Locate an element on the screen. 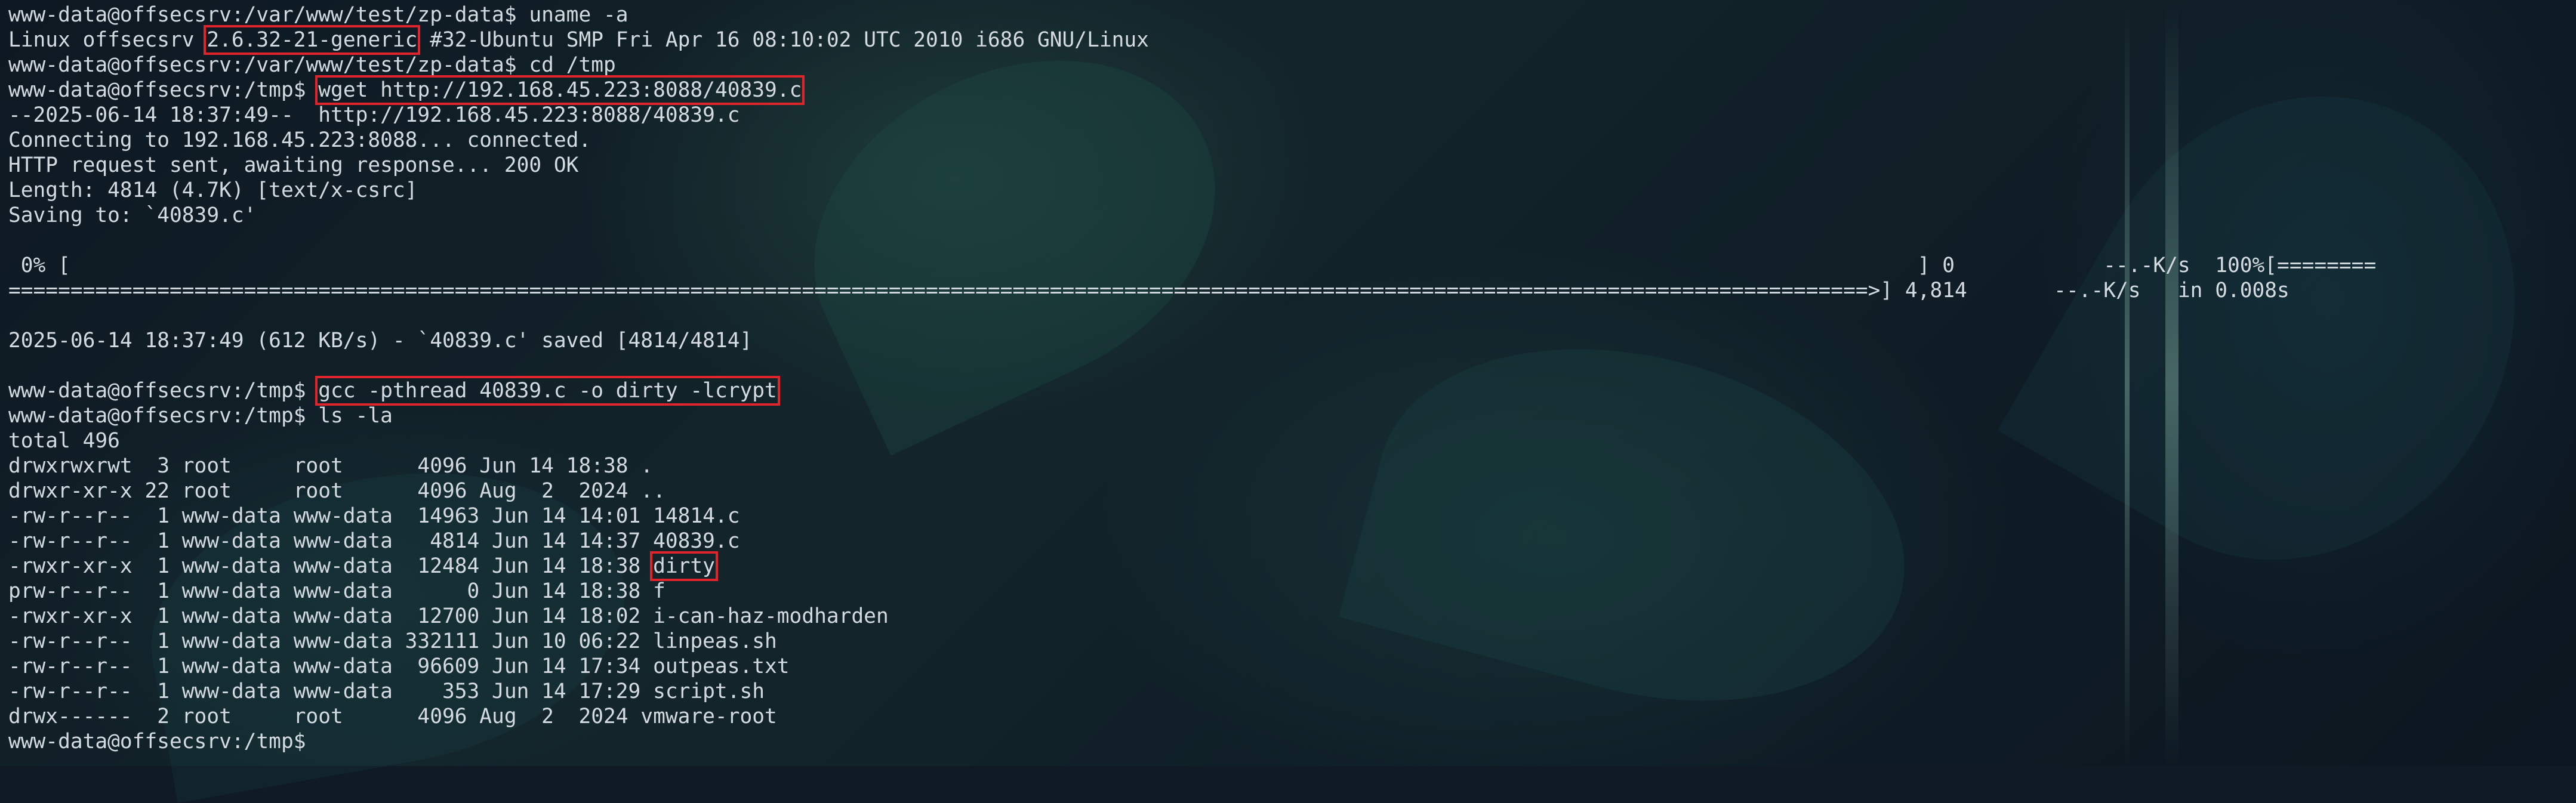 This screenshot has width=2576, height=803. terminal-line: total 496 is located at coordinates (64, 441).